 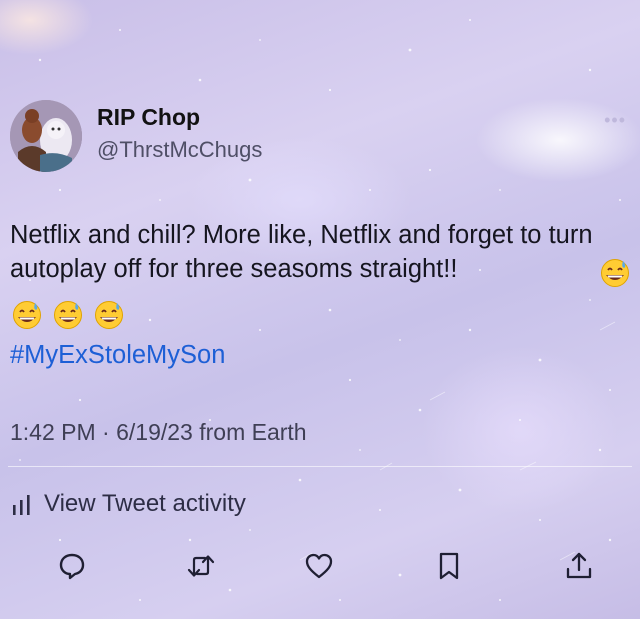 I want to click on action-bar, so click(x=320, y=568).